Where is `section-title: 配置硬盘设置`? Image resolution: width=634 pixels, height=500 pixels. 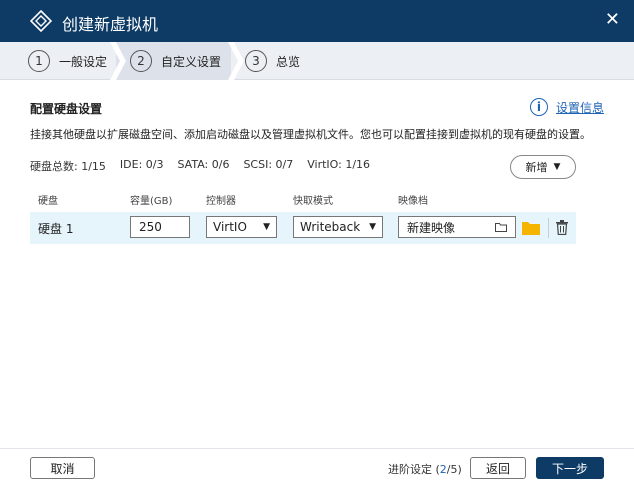 section-title: 配置硬盘设置 is located at coordinates (66, 109).